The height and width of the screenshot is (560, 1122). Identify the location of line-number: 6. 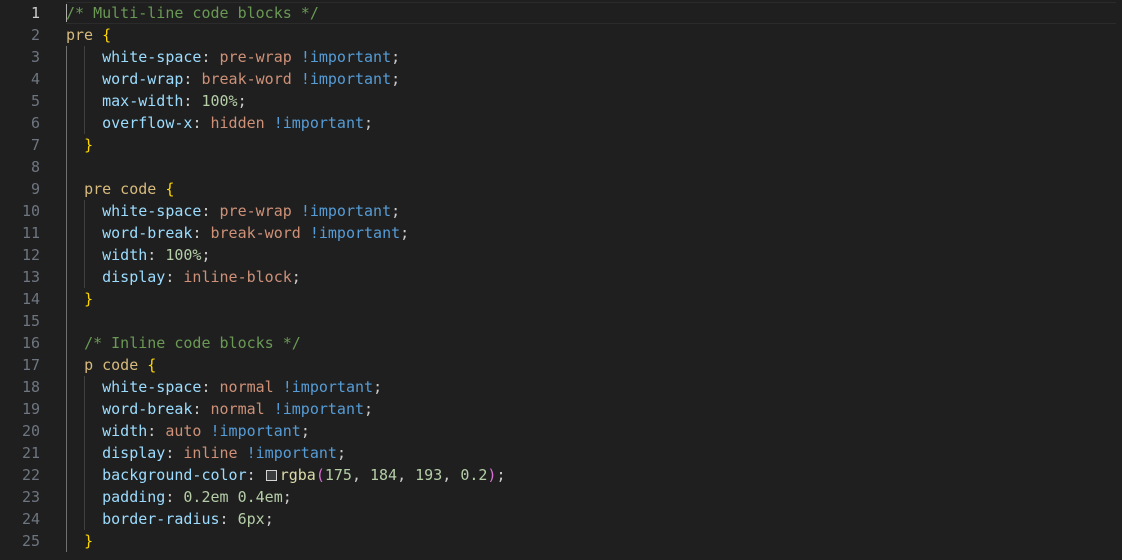
(35, 123).